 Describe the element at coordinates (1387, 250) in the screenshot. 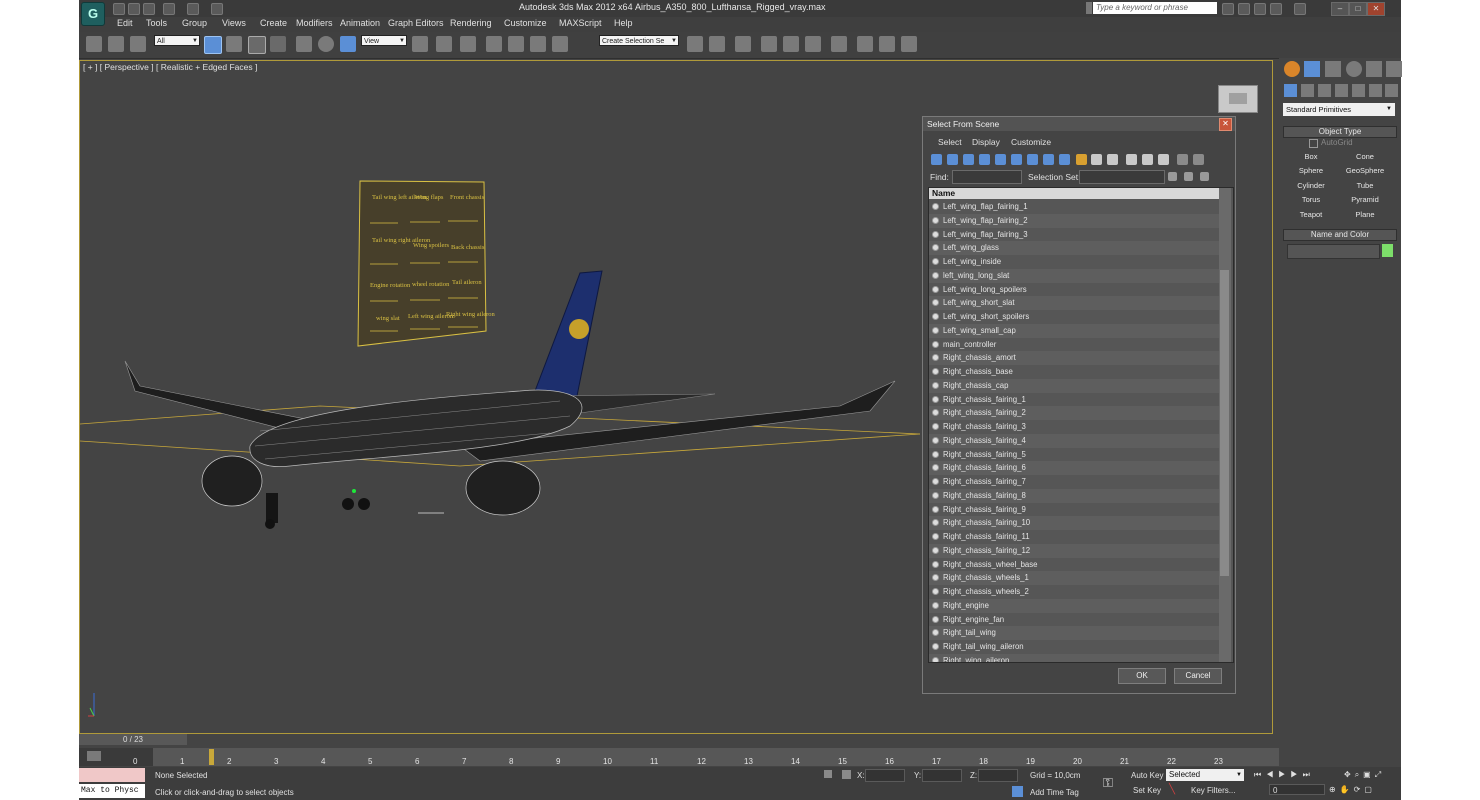

I see `object-color-swatch` at that location.